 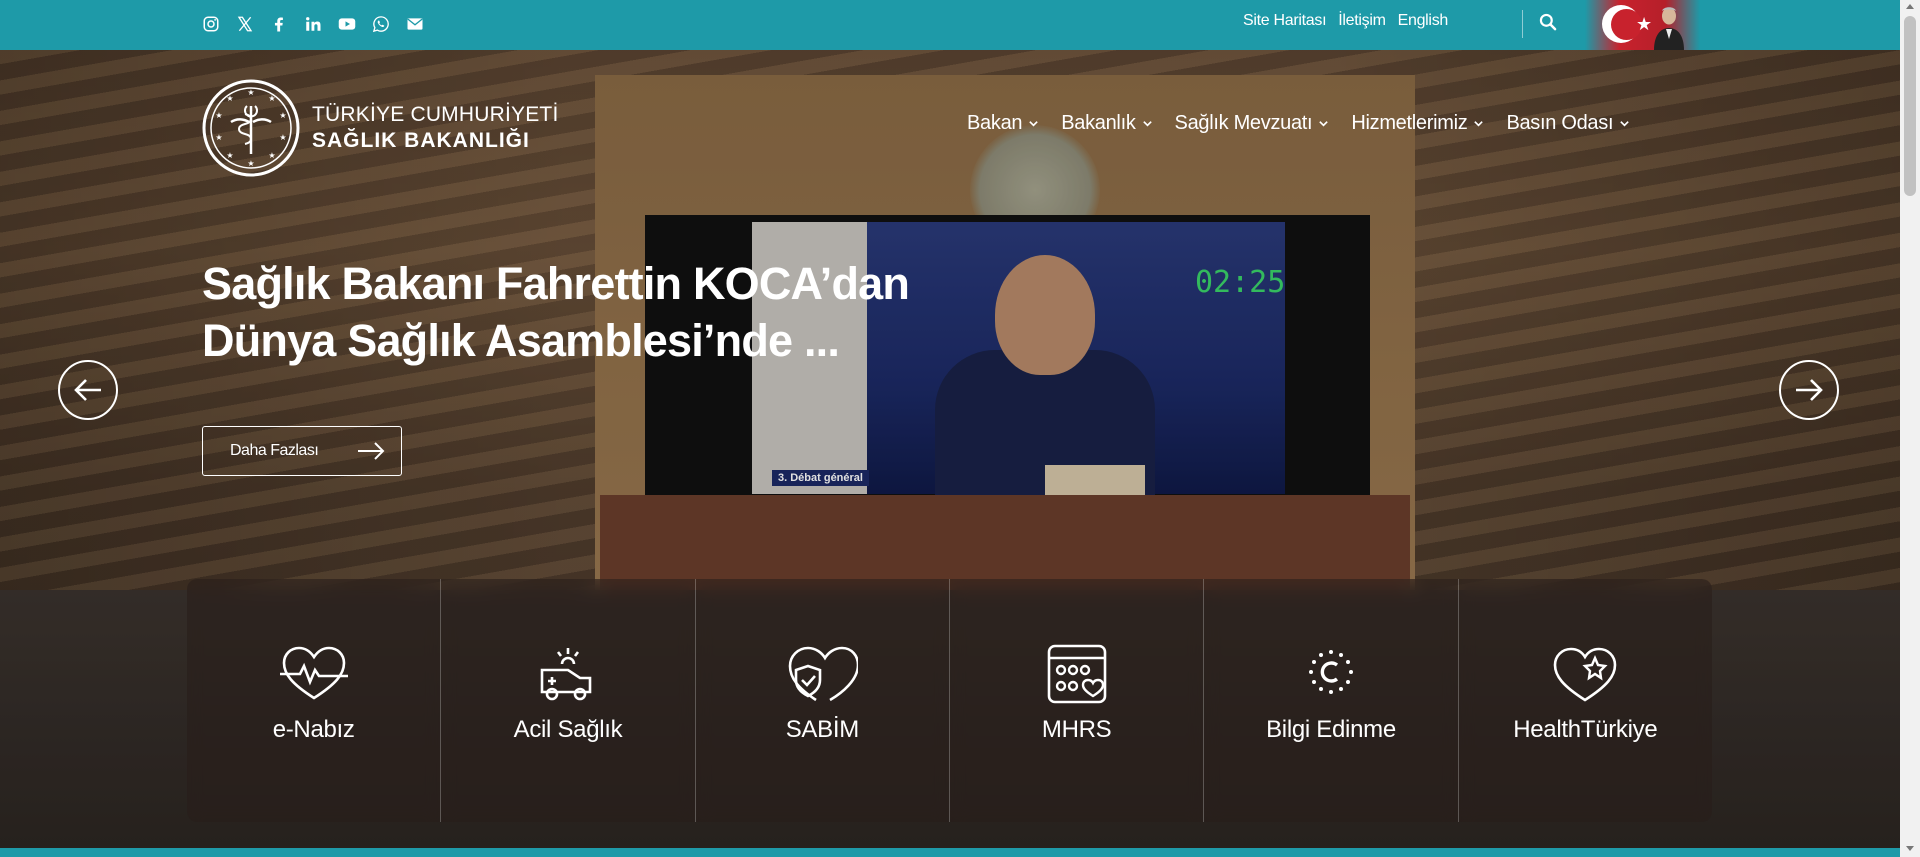 I want to click on youtube-icon, so click(x=347, y=24).